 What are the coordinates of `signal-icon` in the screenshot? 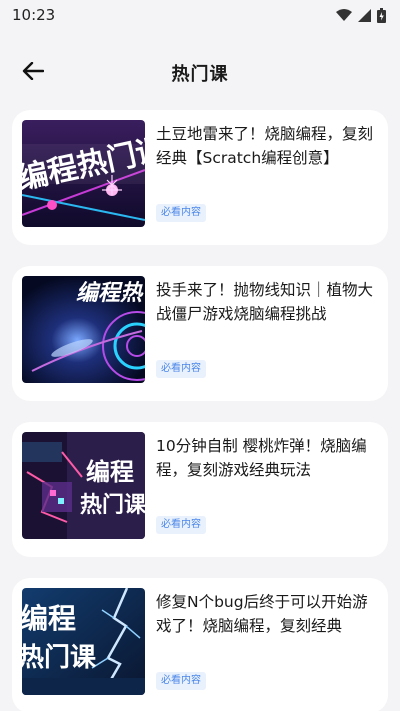 It's located at (364, 15).